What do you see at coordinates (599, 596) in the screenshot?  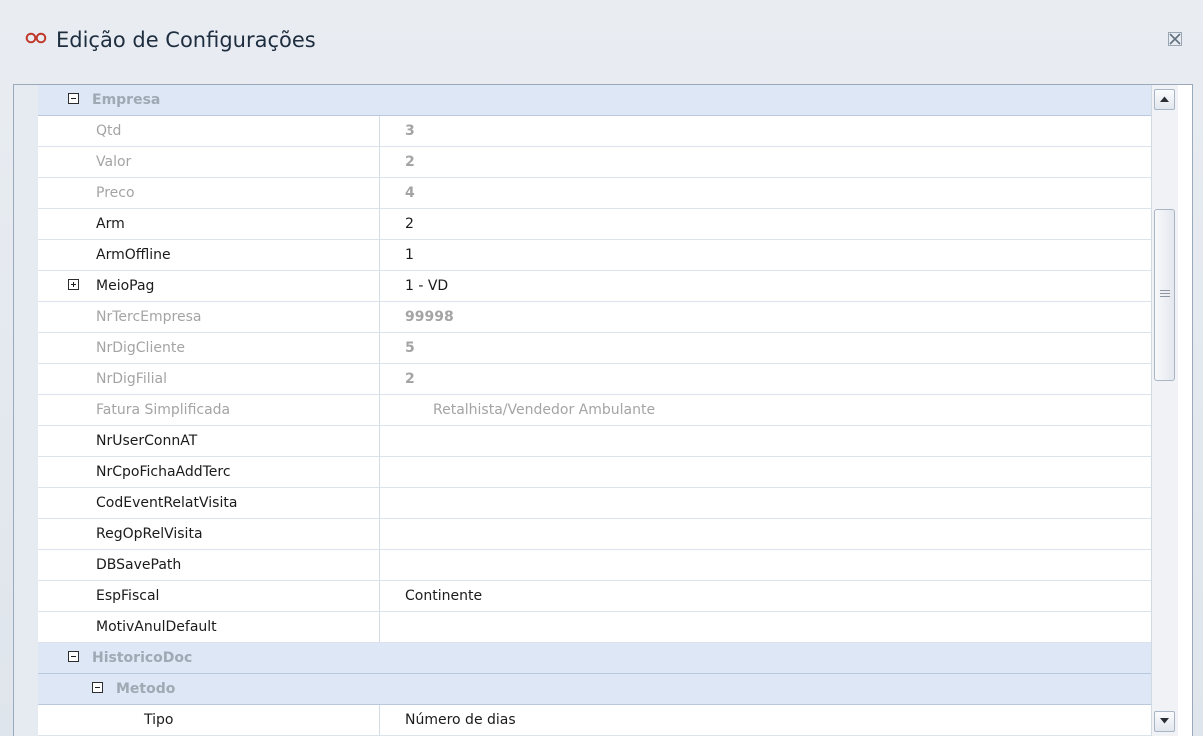 I see `property-row: EspFiscal Continente` at bounding box center [599, 596].